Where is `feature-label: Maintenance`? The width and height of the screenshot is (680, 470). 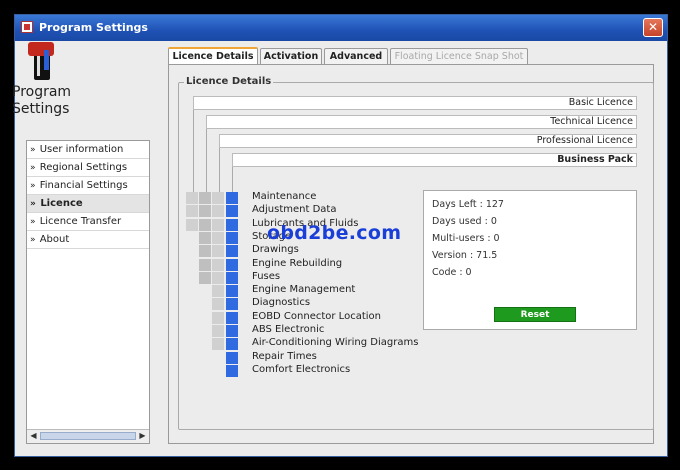 feature-label: Maintenance is located at coordinates (284, 196).